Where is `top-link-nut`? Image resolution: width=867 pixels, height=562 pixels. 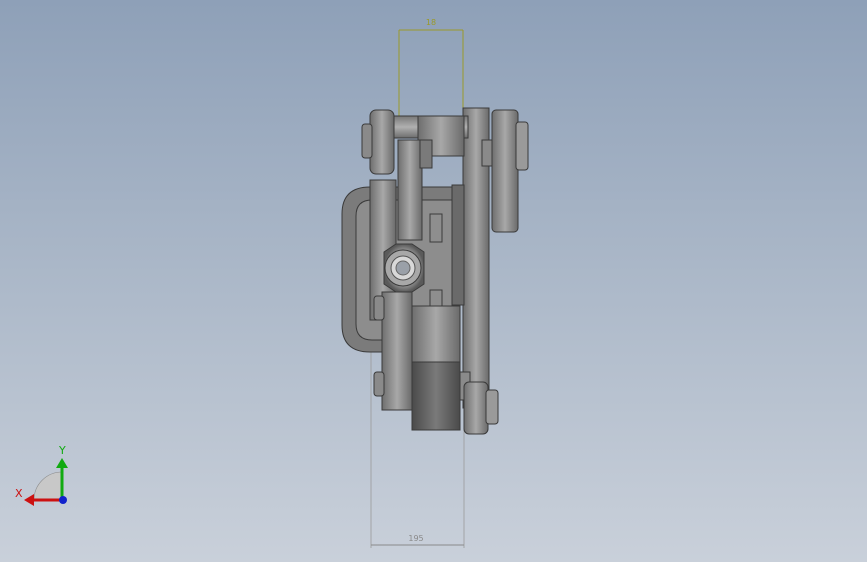 top-link-nut is located at coordinates (426, 154).